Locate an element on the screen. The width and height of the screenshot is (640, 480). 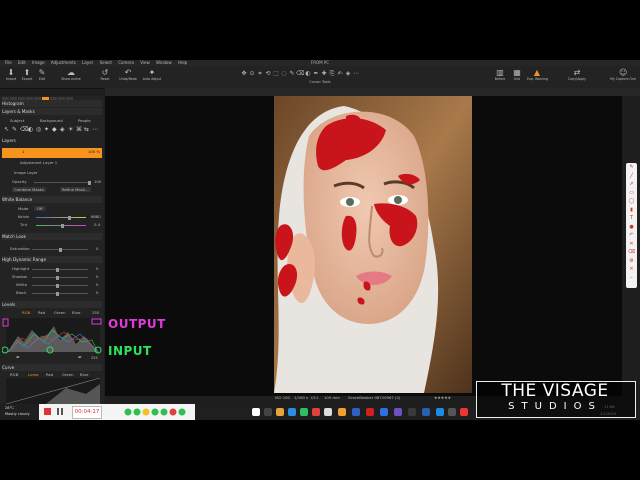
copy-apply-button: ⇄ Copy/Apply is located at coordinates (577, 75).